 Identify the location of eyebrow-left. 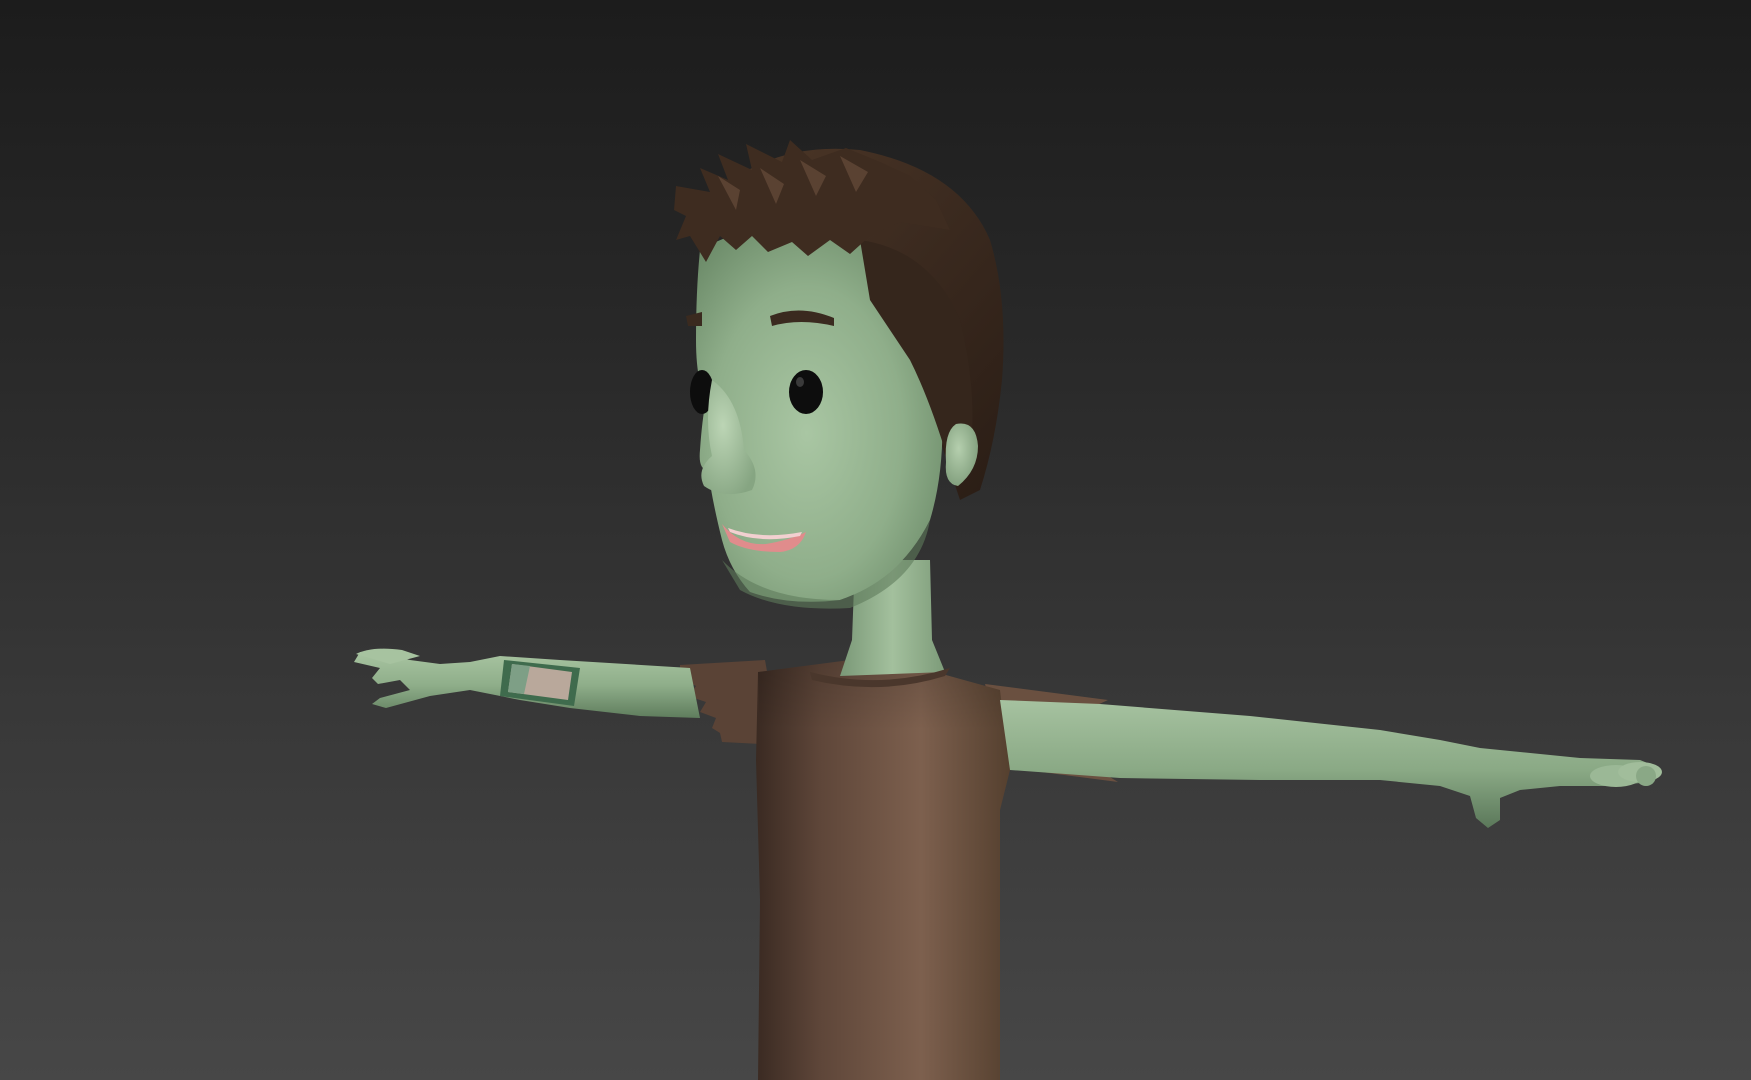
(694, 319).